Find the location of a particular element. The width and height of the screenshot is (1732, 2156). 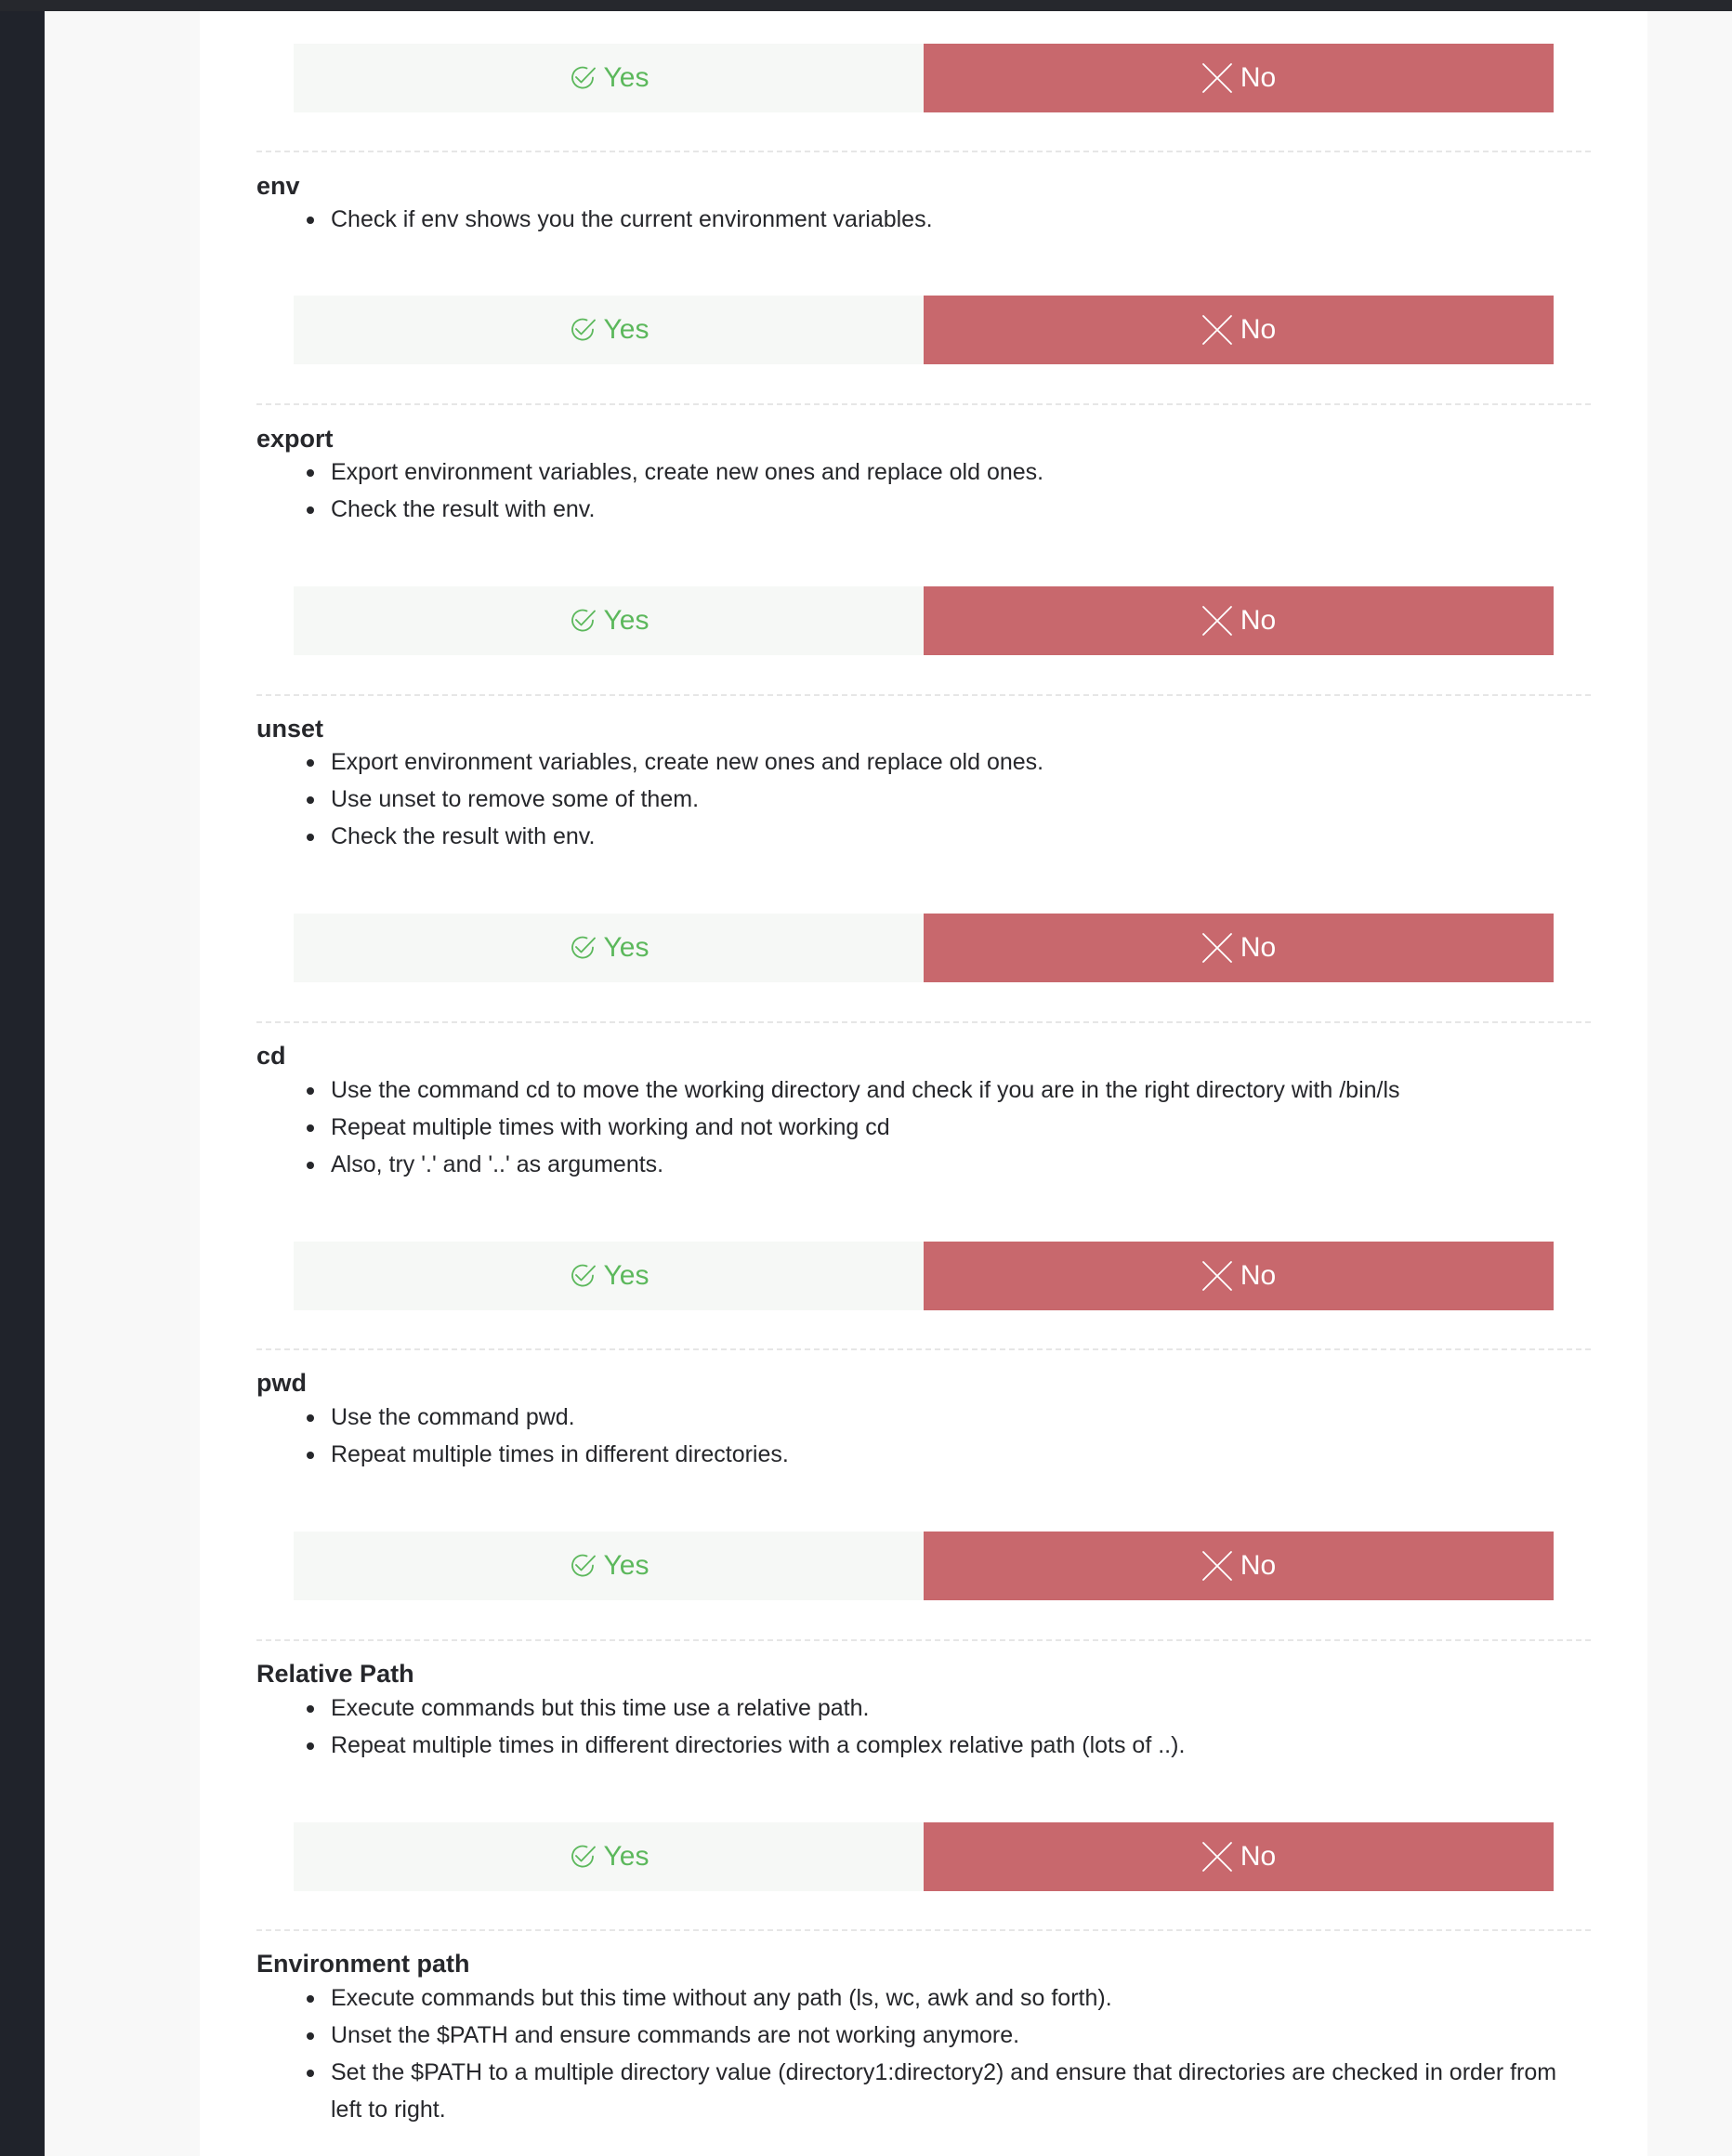

window-top-bar is located at coordinates (866, 6).